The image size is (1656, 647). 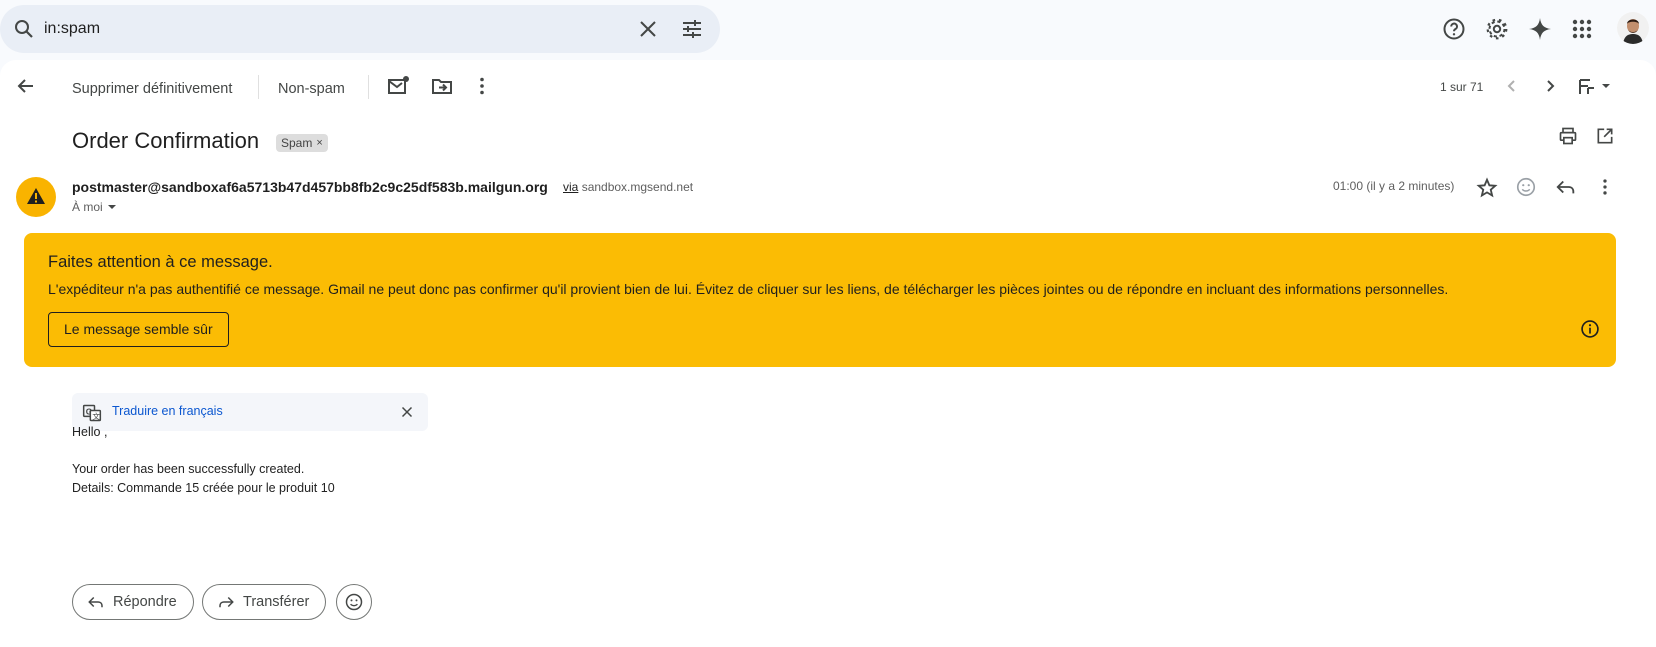 What do you see at coordinates (72, 29) in the screenshot?
I see `search-input: in:spam` at bounding box center [72, 29].